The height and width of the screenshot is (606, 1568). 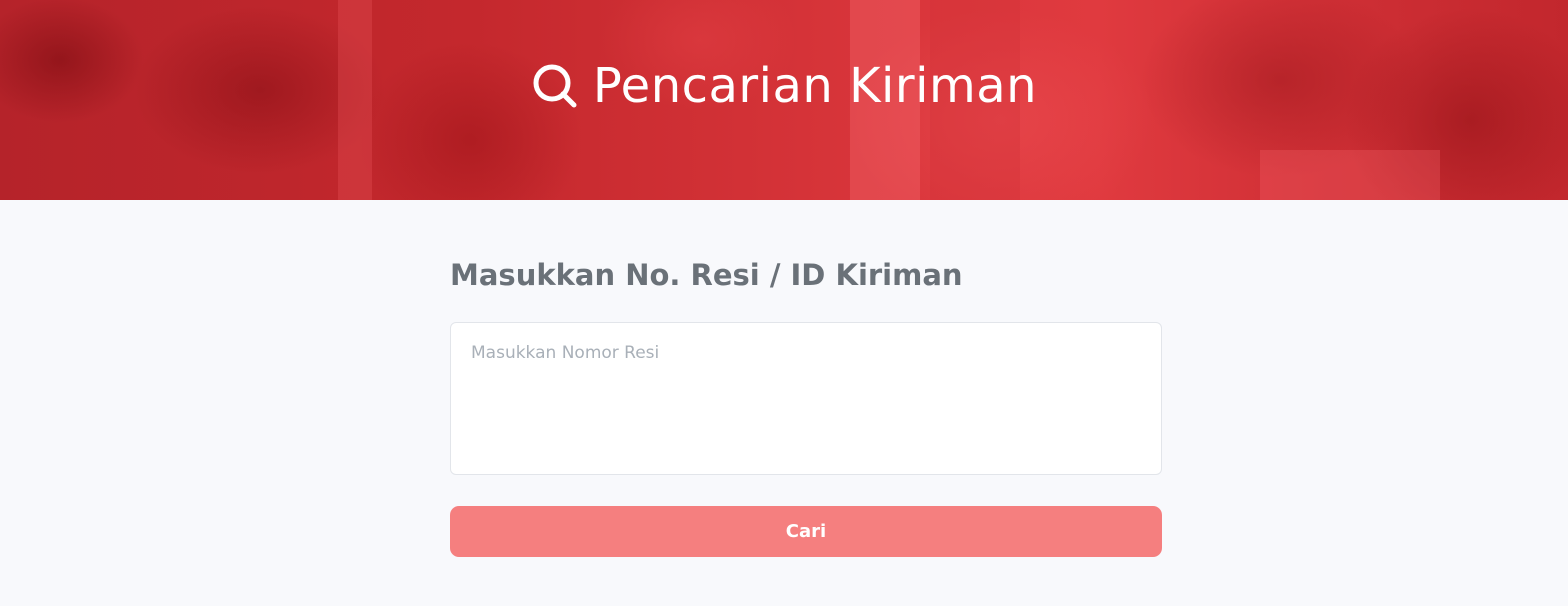 What do you see at coordinates (555, 86) in the screenshot?
I see `search-icon` at bounding box center [555, 86].